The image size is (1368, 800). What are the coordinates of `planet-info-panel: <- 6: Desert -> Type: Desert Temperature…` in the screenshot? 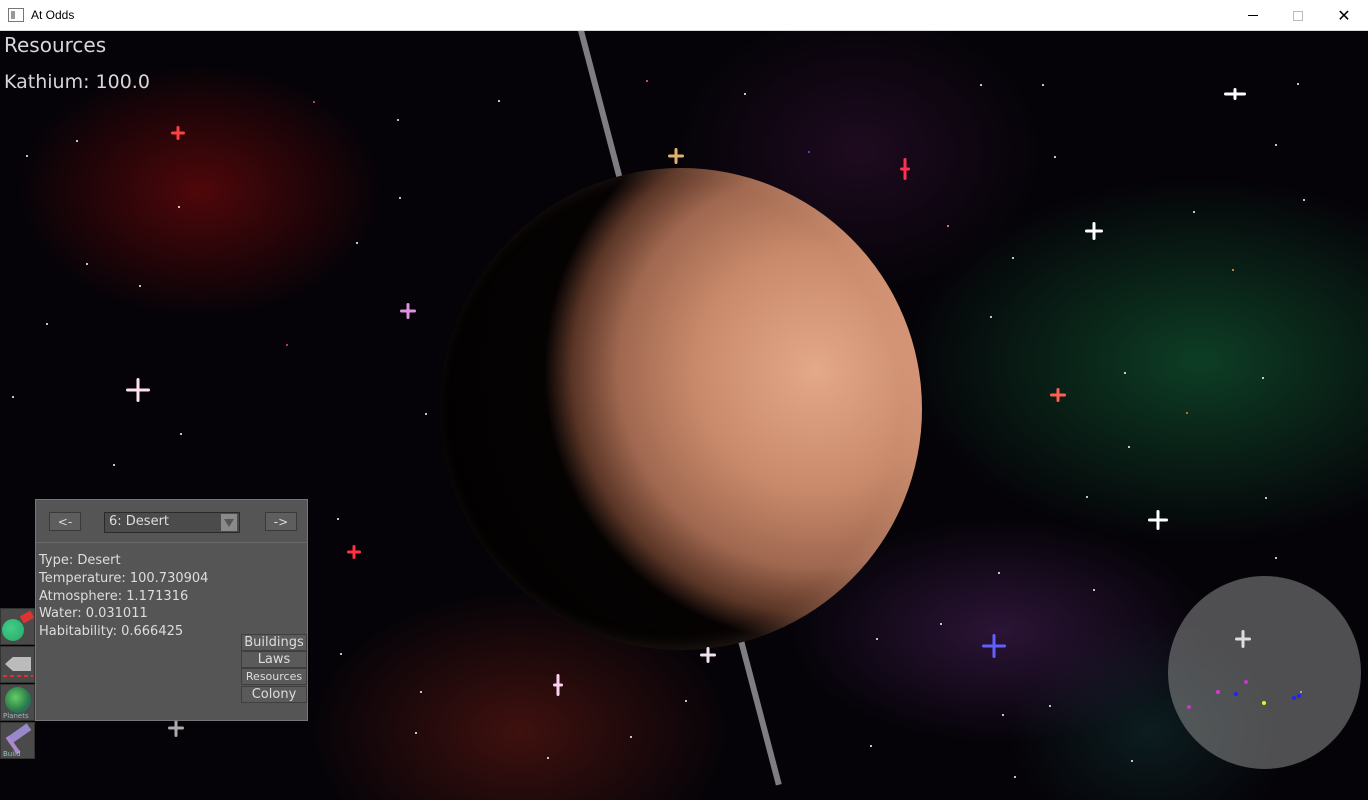 It's located at (171, 610).